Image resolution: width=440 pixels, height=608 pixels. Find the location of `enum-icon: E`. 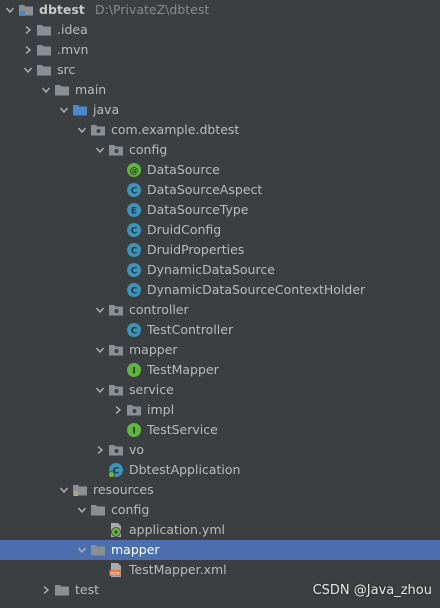

enum-icon: E is located at coordinates (134, 210).